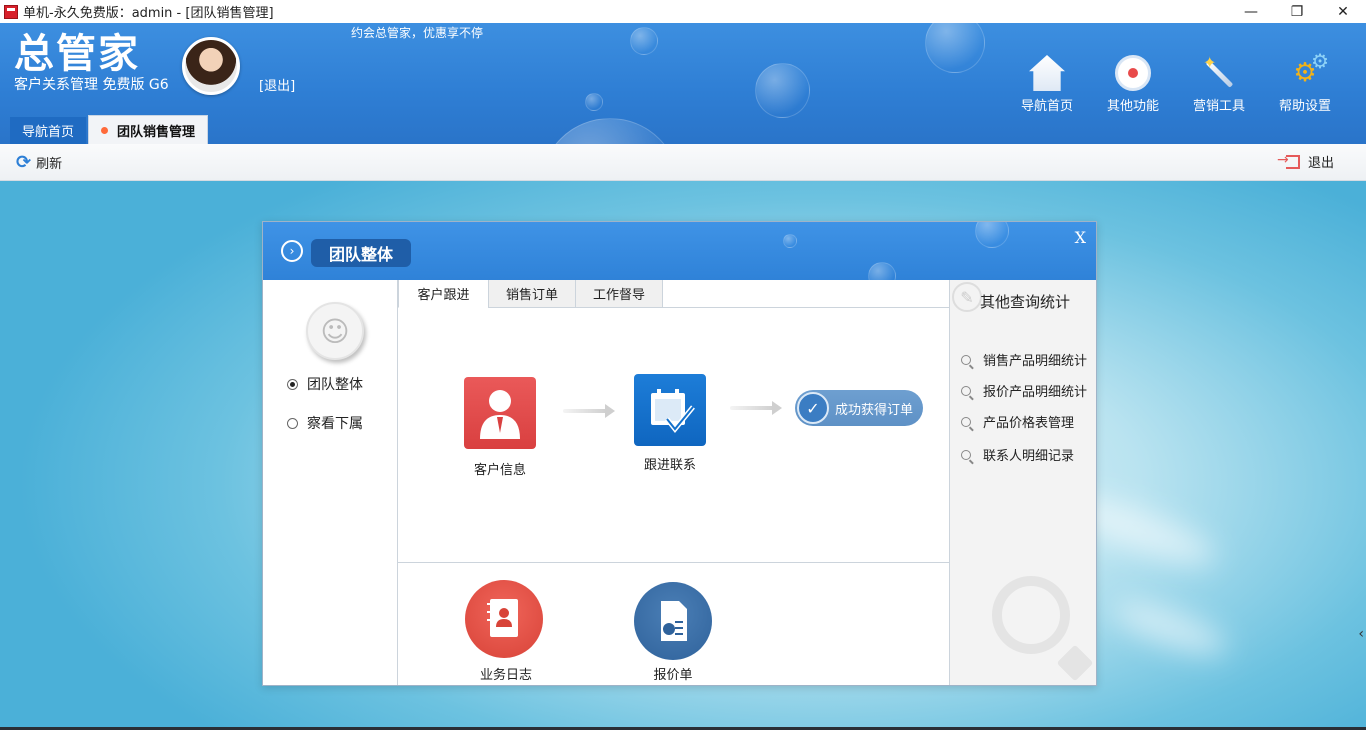 The image size is (1366, 730). What do you see at coordinates (1029, 423) in the screenshot?
I see `query-item-label: 产品价格表管理` at bounding box center [1029, 423].